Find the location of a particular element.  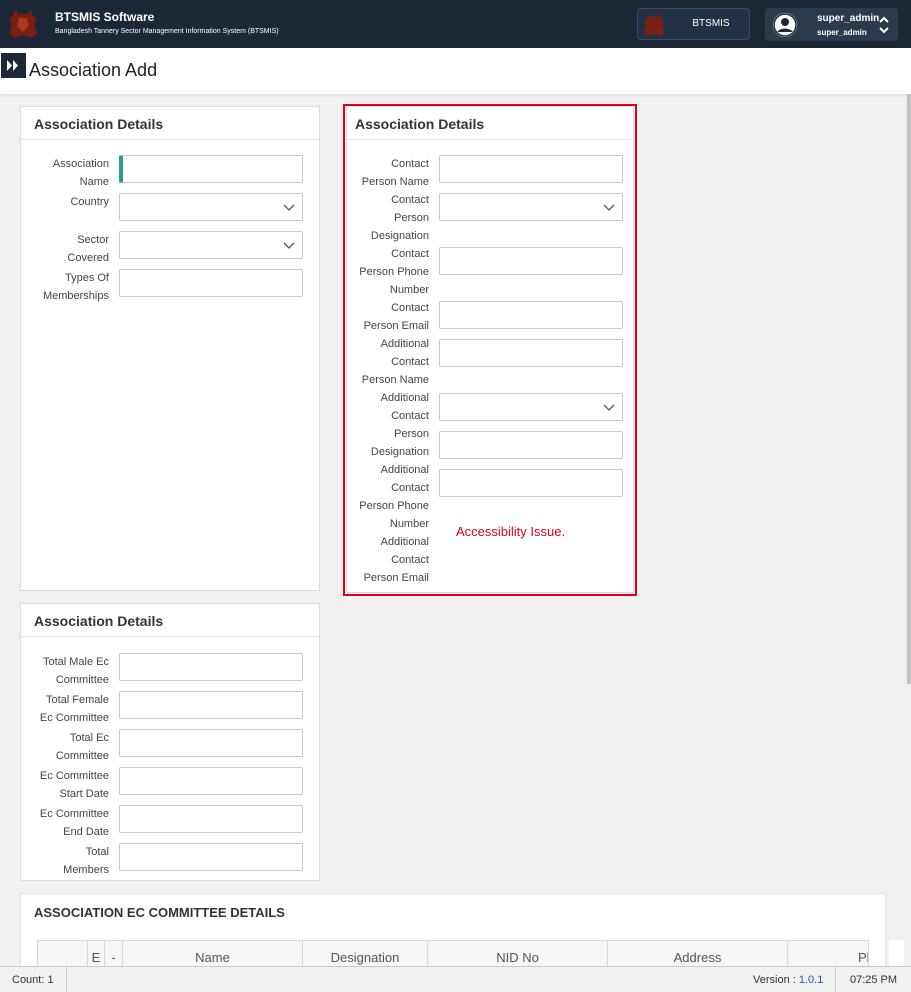

ec-committee-end-date-label: Ec Committee End Date is located at coordinates (64, 823).